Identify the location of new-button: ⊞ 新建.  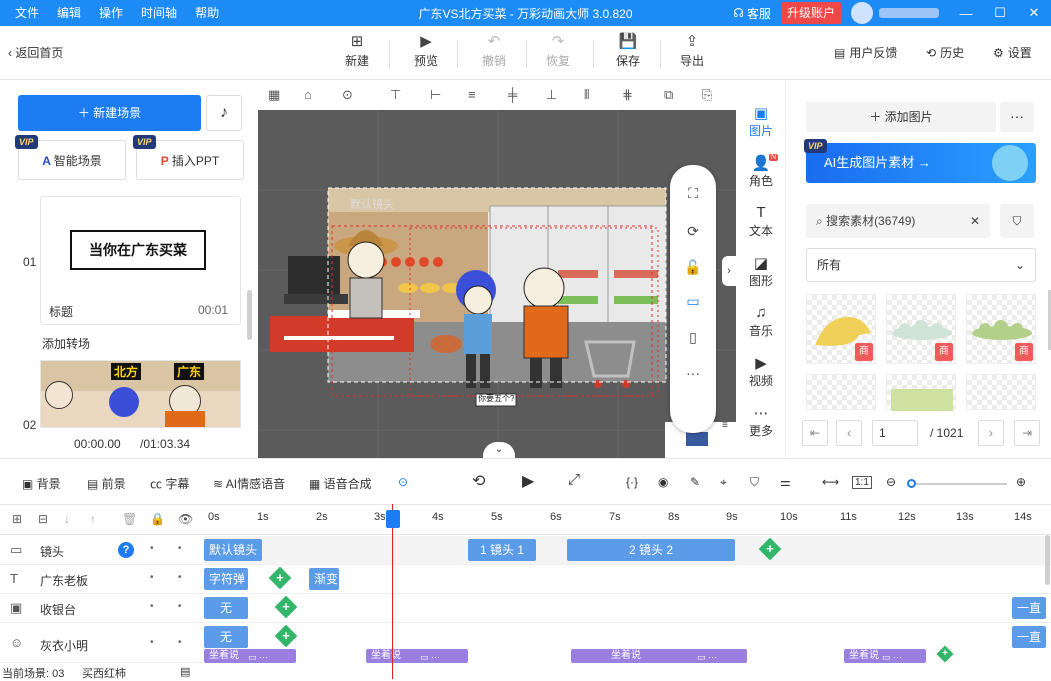
(357, 50).